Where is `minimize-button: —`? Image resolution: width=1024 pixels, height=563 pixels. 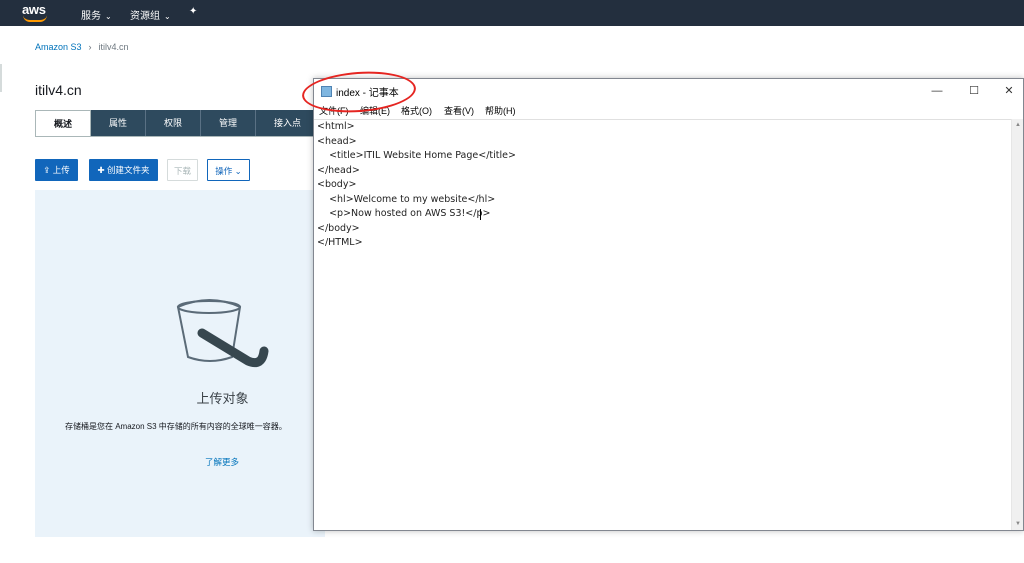 minimize-button: — is located at coordinates (937, 91).